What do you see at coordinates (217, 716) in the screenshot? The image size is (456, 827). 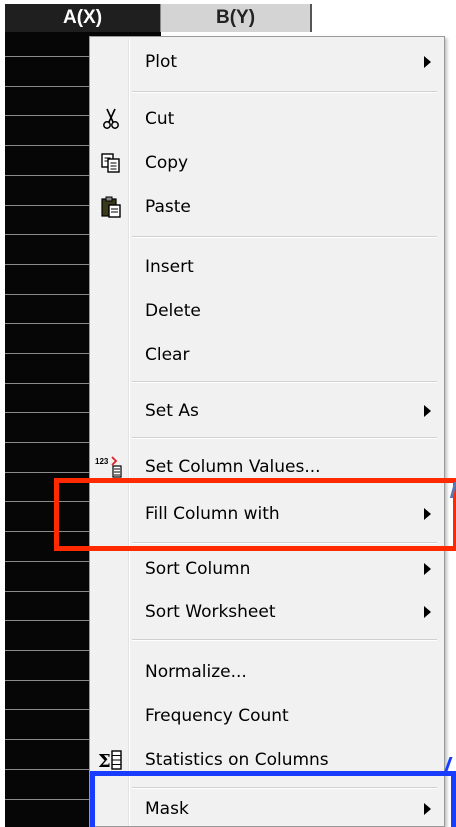 I see `menu-item-label: Frequency Count` at bounding box center [217, 716].